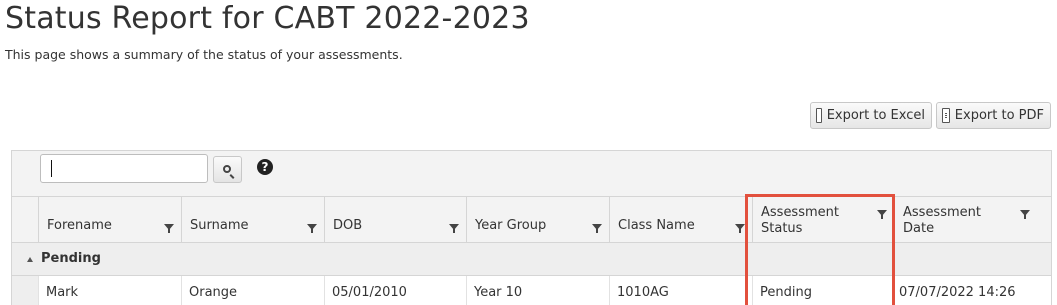 This screenshot has width=1057, height=305. I want to click on group-indent-cell, so click(25, 290).